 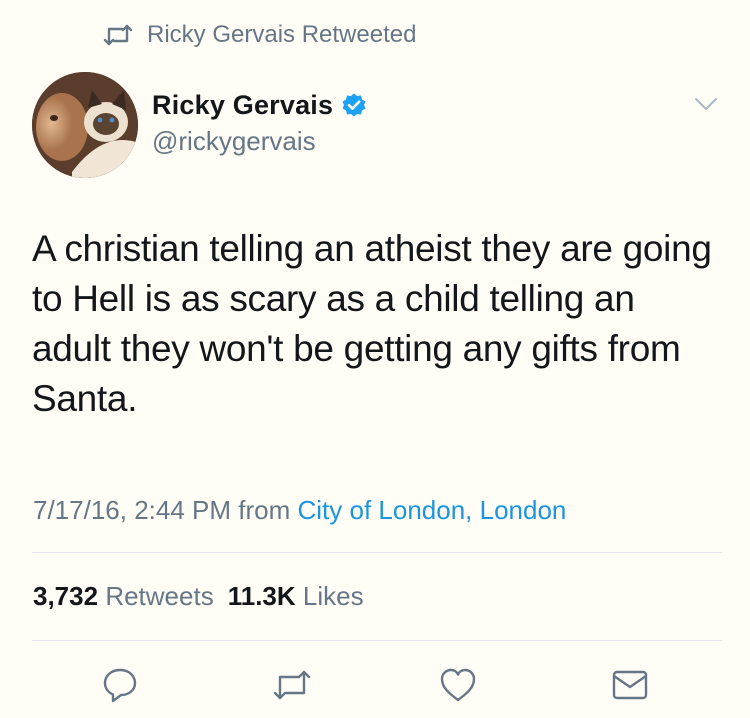 What do you see at coordinates (333, 596) in the screenshot?
I see `likes-label: Likes` at bounding box center [333, 596].